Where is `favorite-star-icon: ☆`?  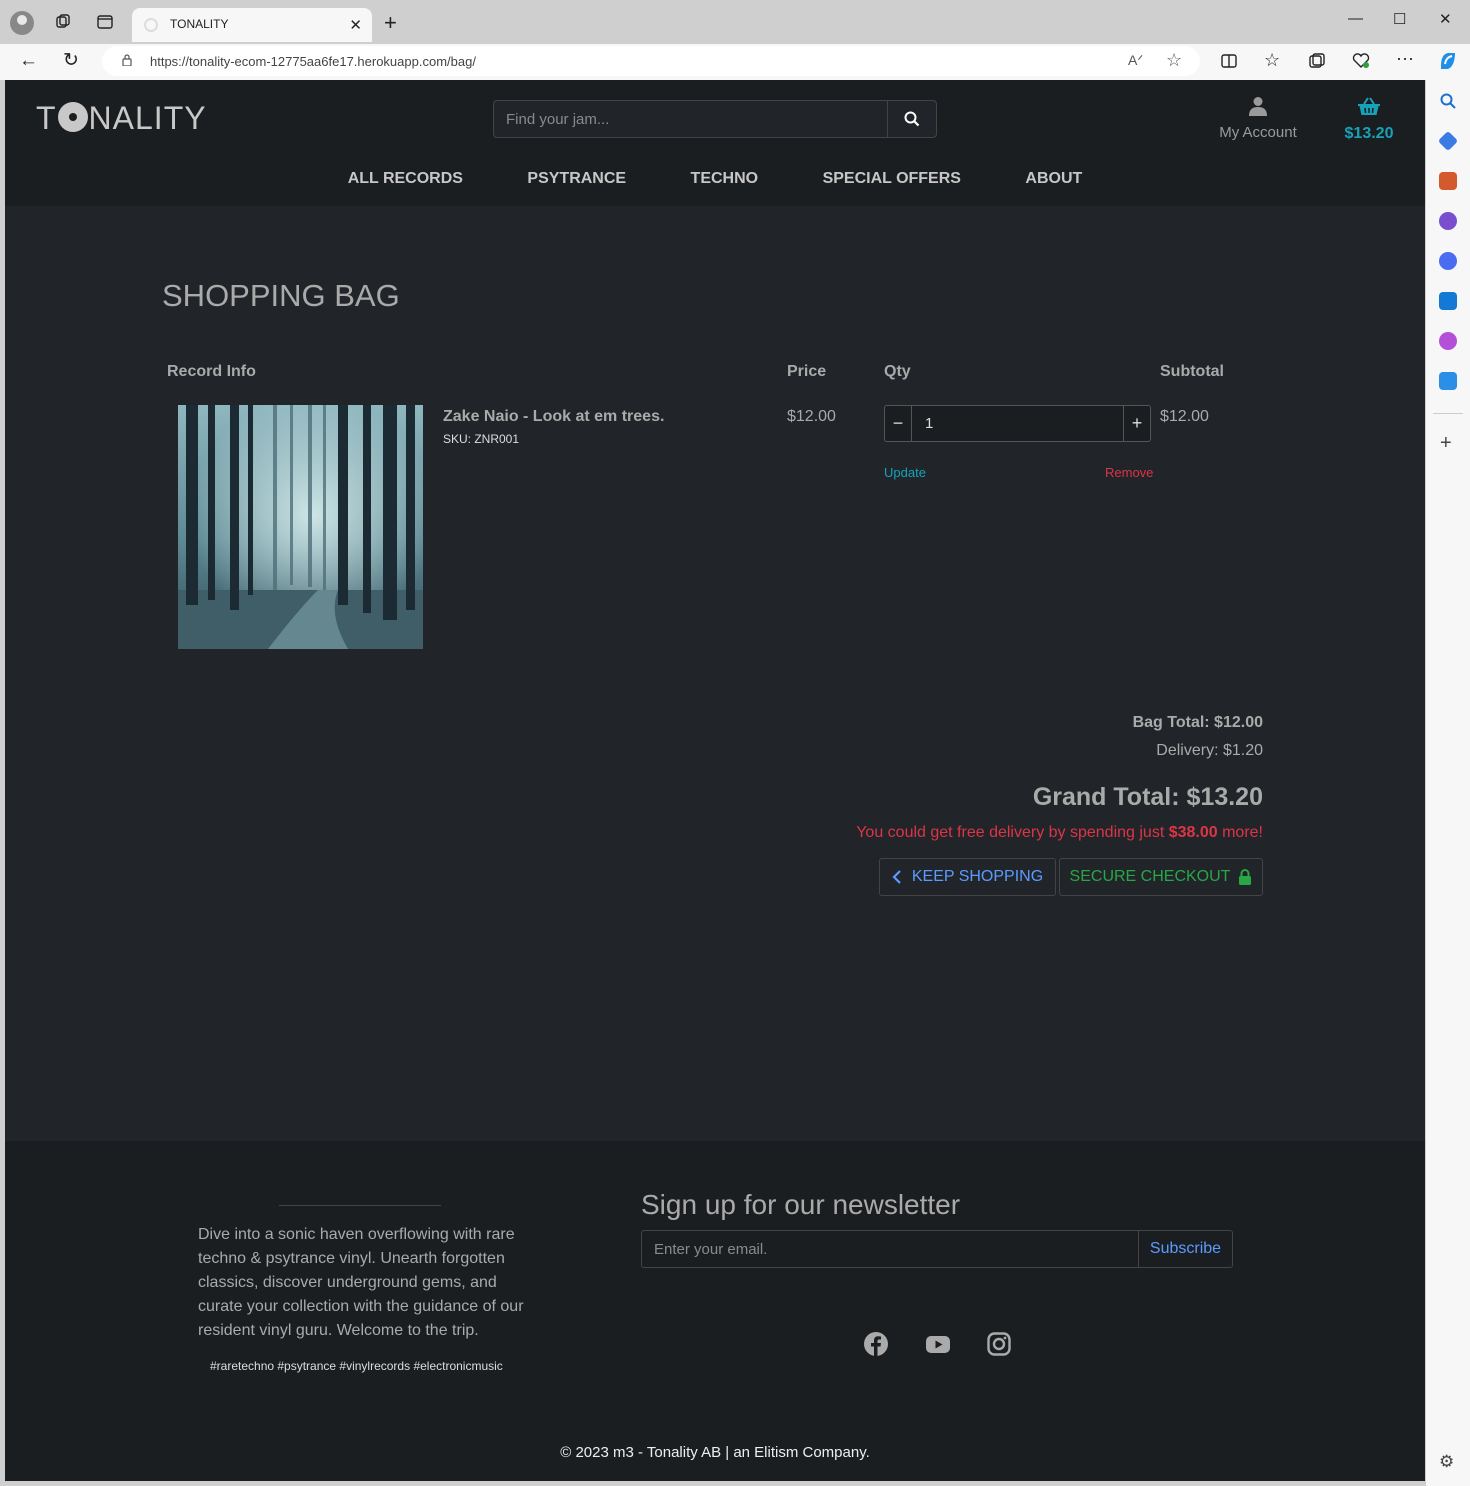 favorite-star-icon: ☆ is located at coordinates (1174, 60).